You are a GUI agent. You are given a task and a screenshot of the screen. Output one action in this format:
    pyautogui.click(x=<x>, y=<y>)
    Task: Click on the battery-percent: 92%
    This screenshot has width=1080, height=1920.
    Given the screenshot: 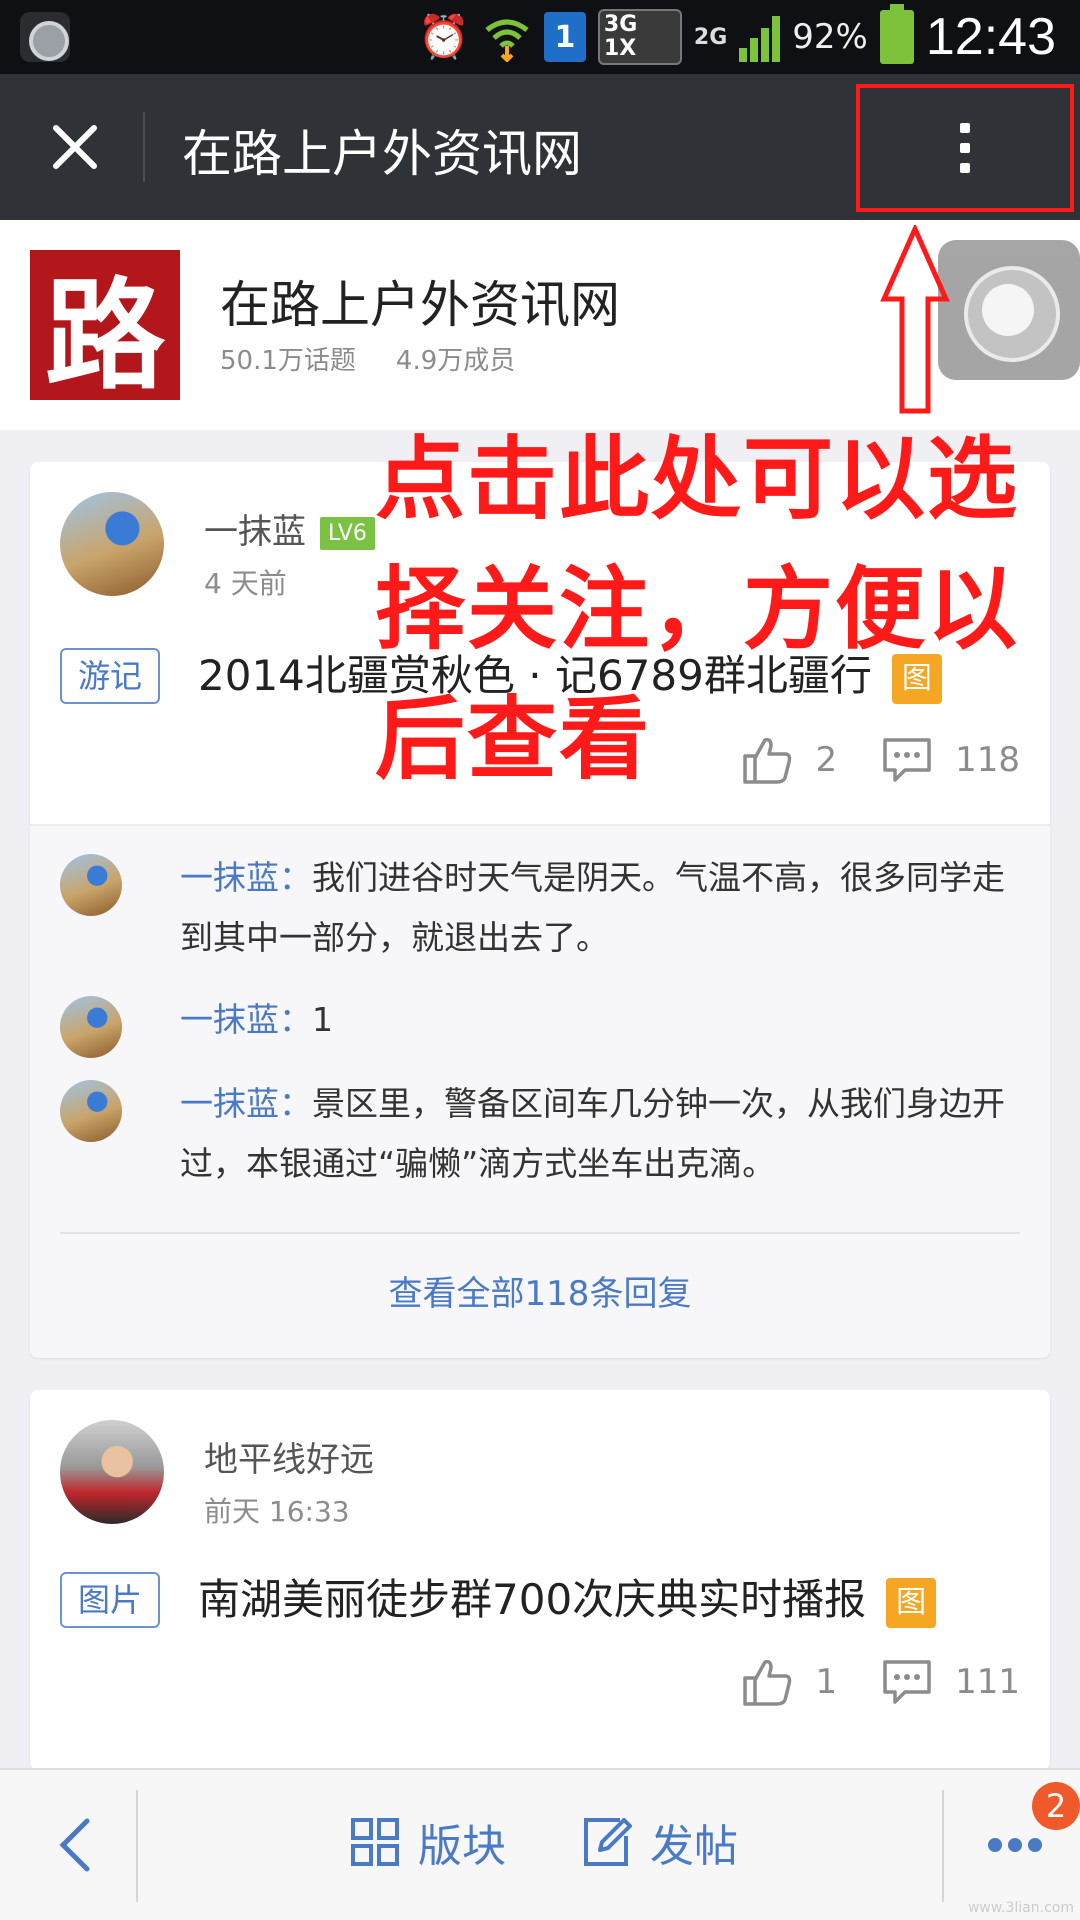 What is the action you would take?
    pyautogui.click(x=830, y=37)
    